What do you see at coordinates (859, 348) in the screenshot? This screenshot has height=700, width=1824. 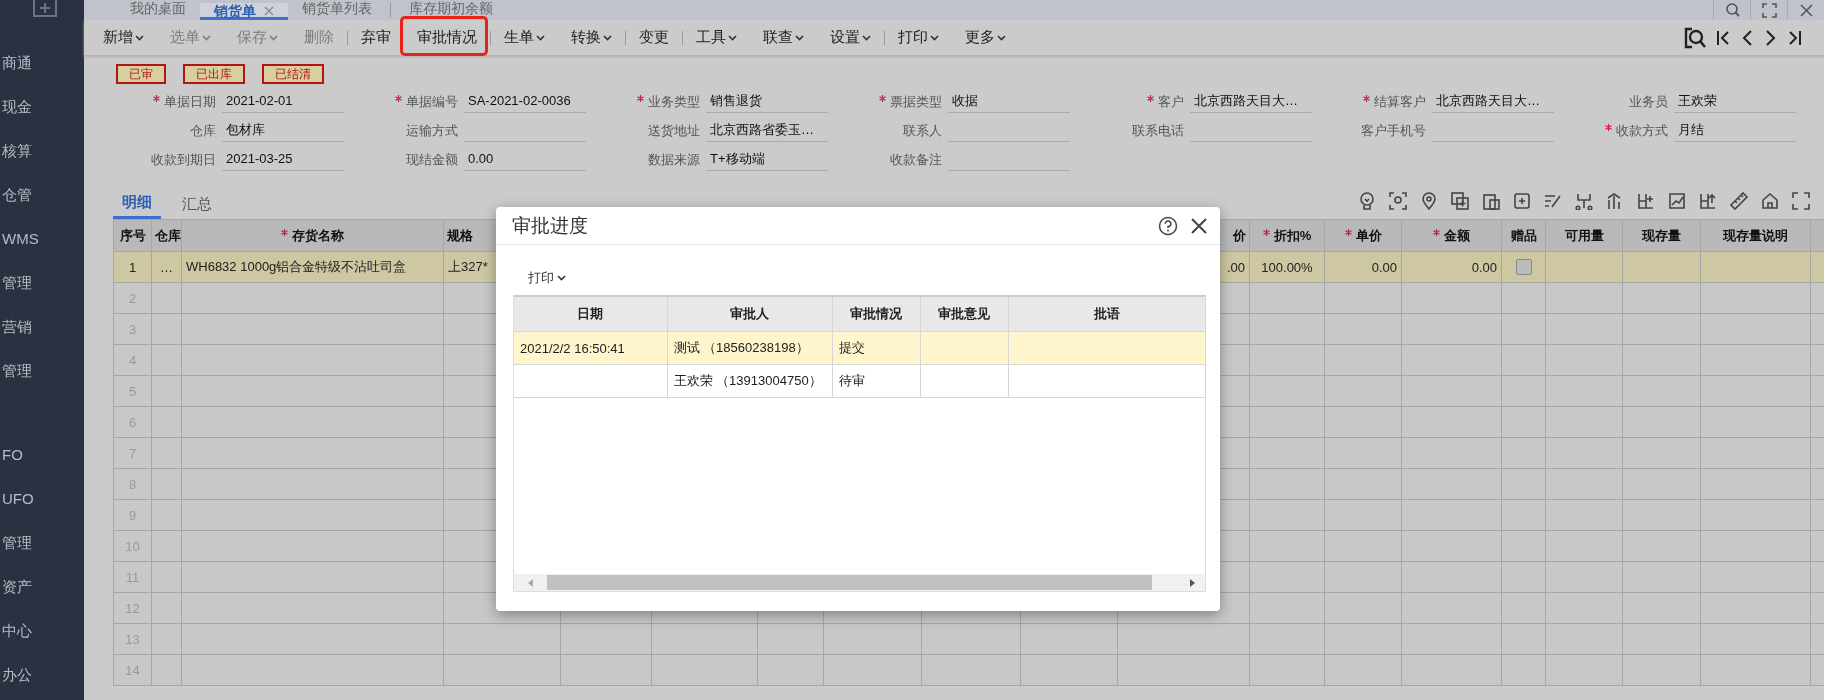 I see `table-row: 2021/2/2 16:50:41 测试 （18560238198） 提交` at bounding box center [859, 348].